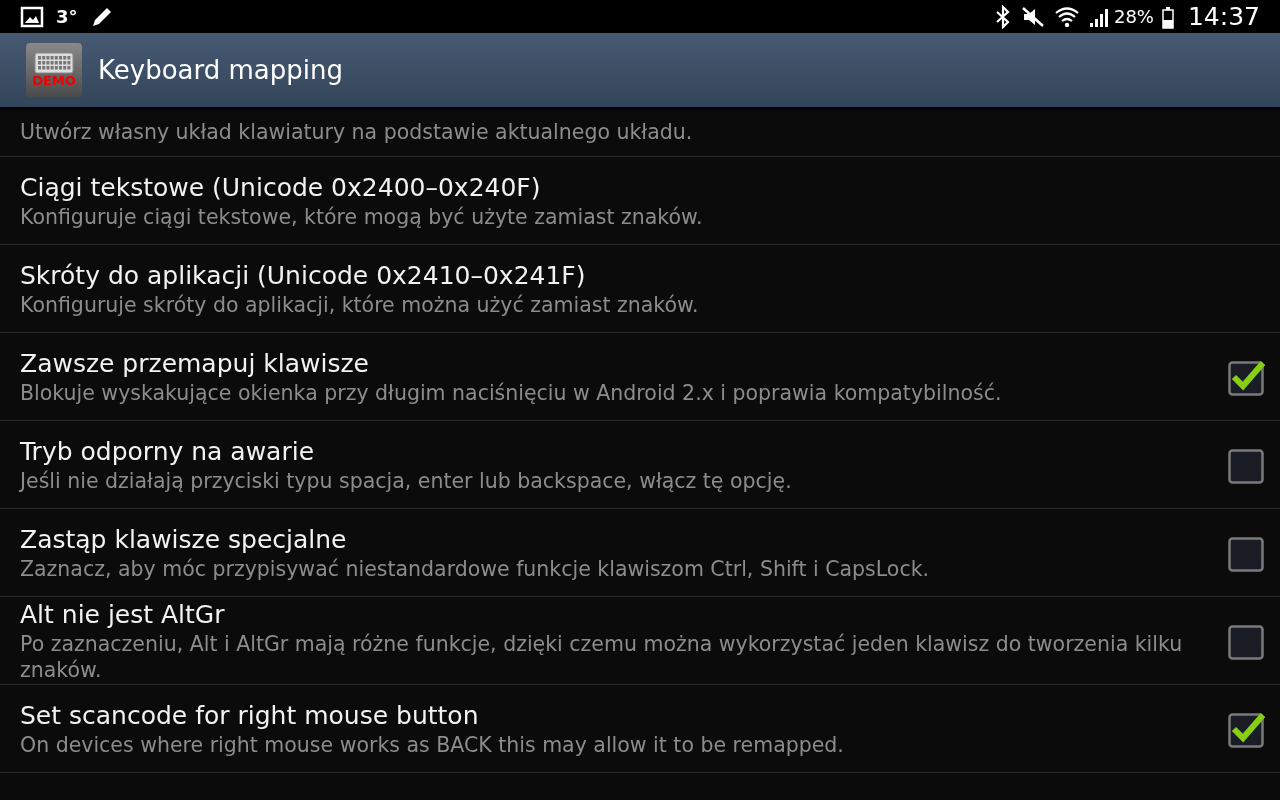 This screenshot has width=1280, height=800. Describe the element at coordinates (1167, 16) in the screenshot. I see `battery-icon` at that location.